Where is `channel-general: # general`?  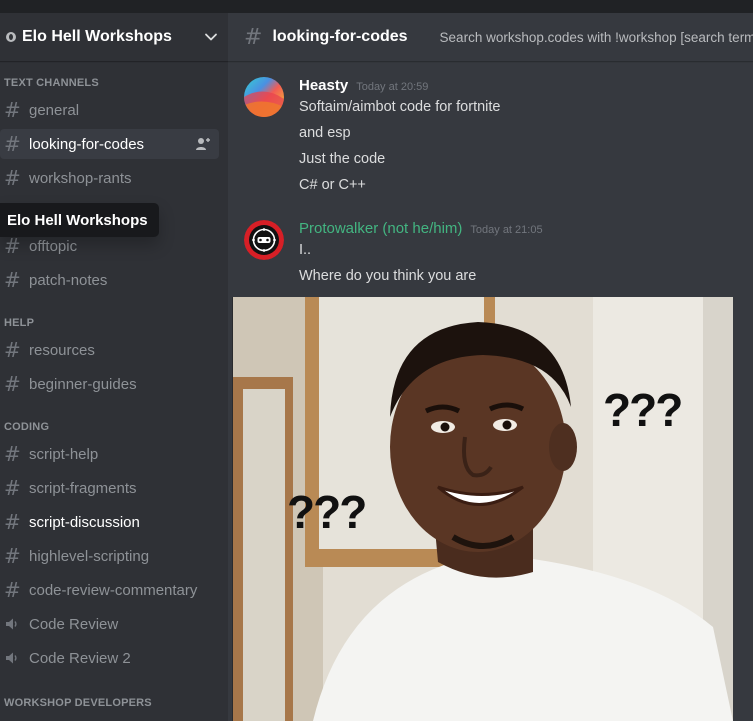
channel-general: # general is located at coordinates (109, 110).